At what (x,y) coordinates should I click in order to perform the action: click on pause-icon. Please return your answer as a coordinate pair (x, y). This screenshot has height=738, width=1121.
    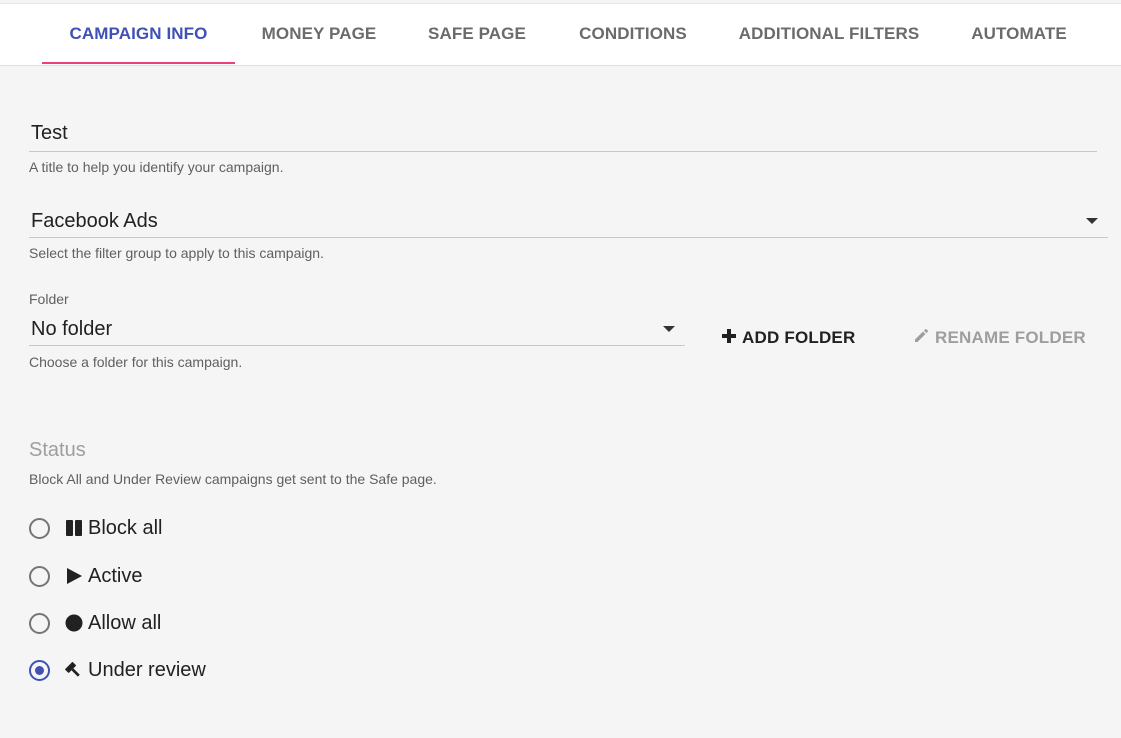
    Looking at the image, I should click on (74, 528).